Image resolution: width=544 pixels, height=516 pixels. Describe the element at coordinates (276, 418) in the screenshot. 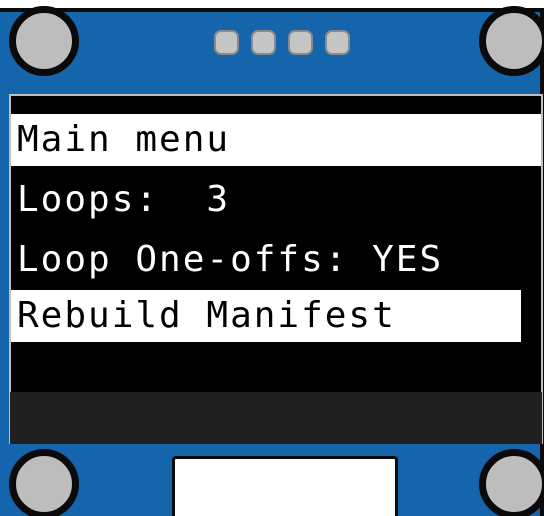

I see `oled-glass-edge` at that location.